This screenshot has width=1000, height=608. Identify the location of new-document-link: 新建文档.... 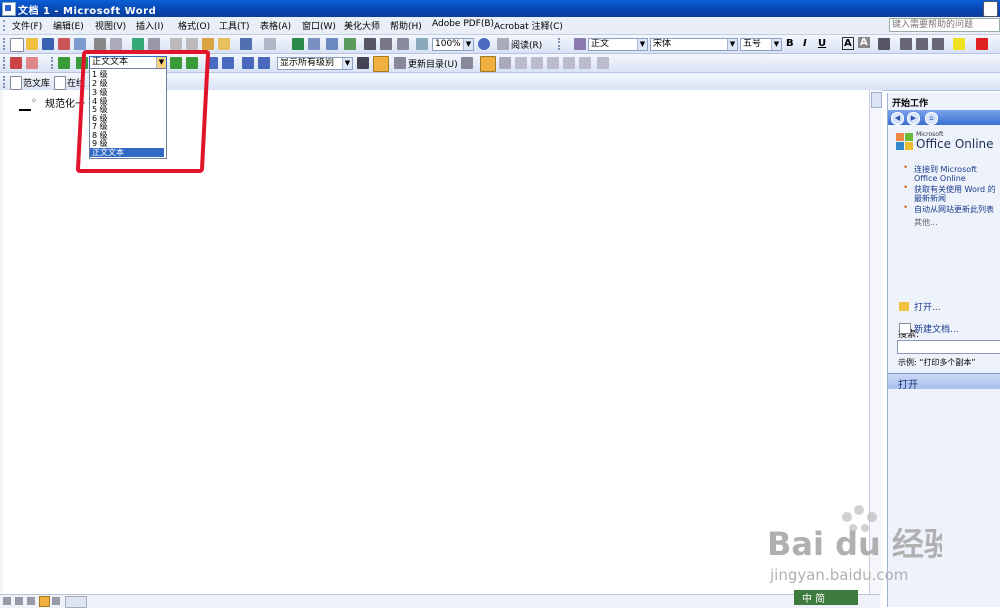
(936, 328).